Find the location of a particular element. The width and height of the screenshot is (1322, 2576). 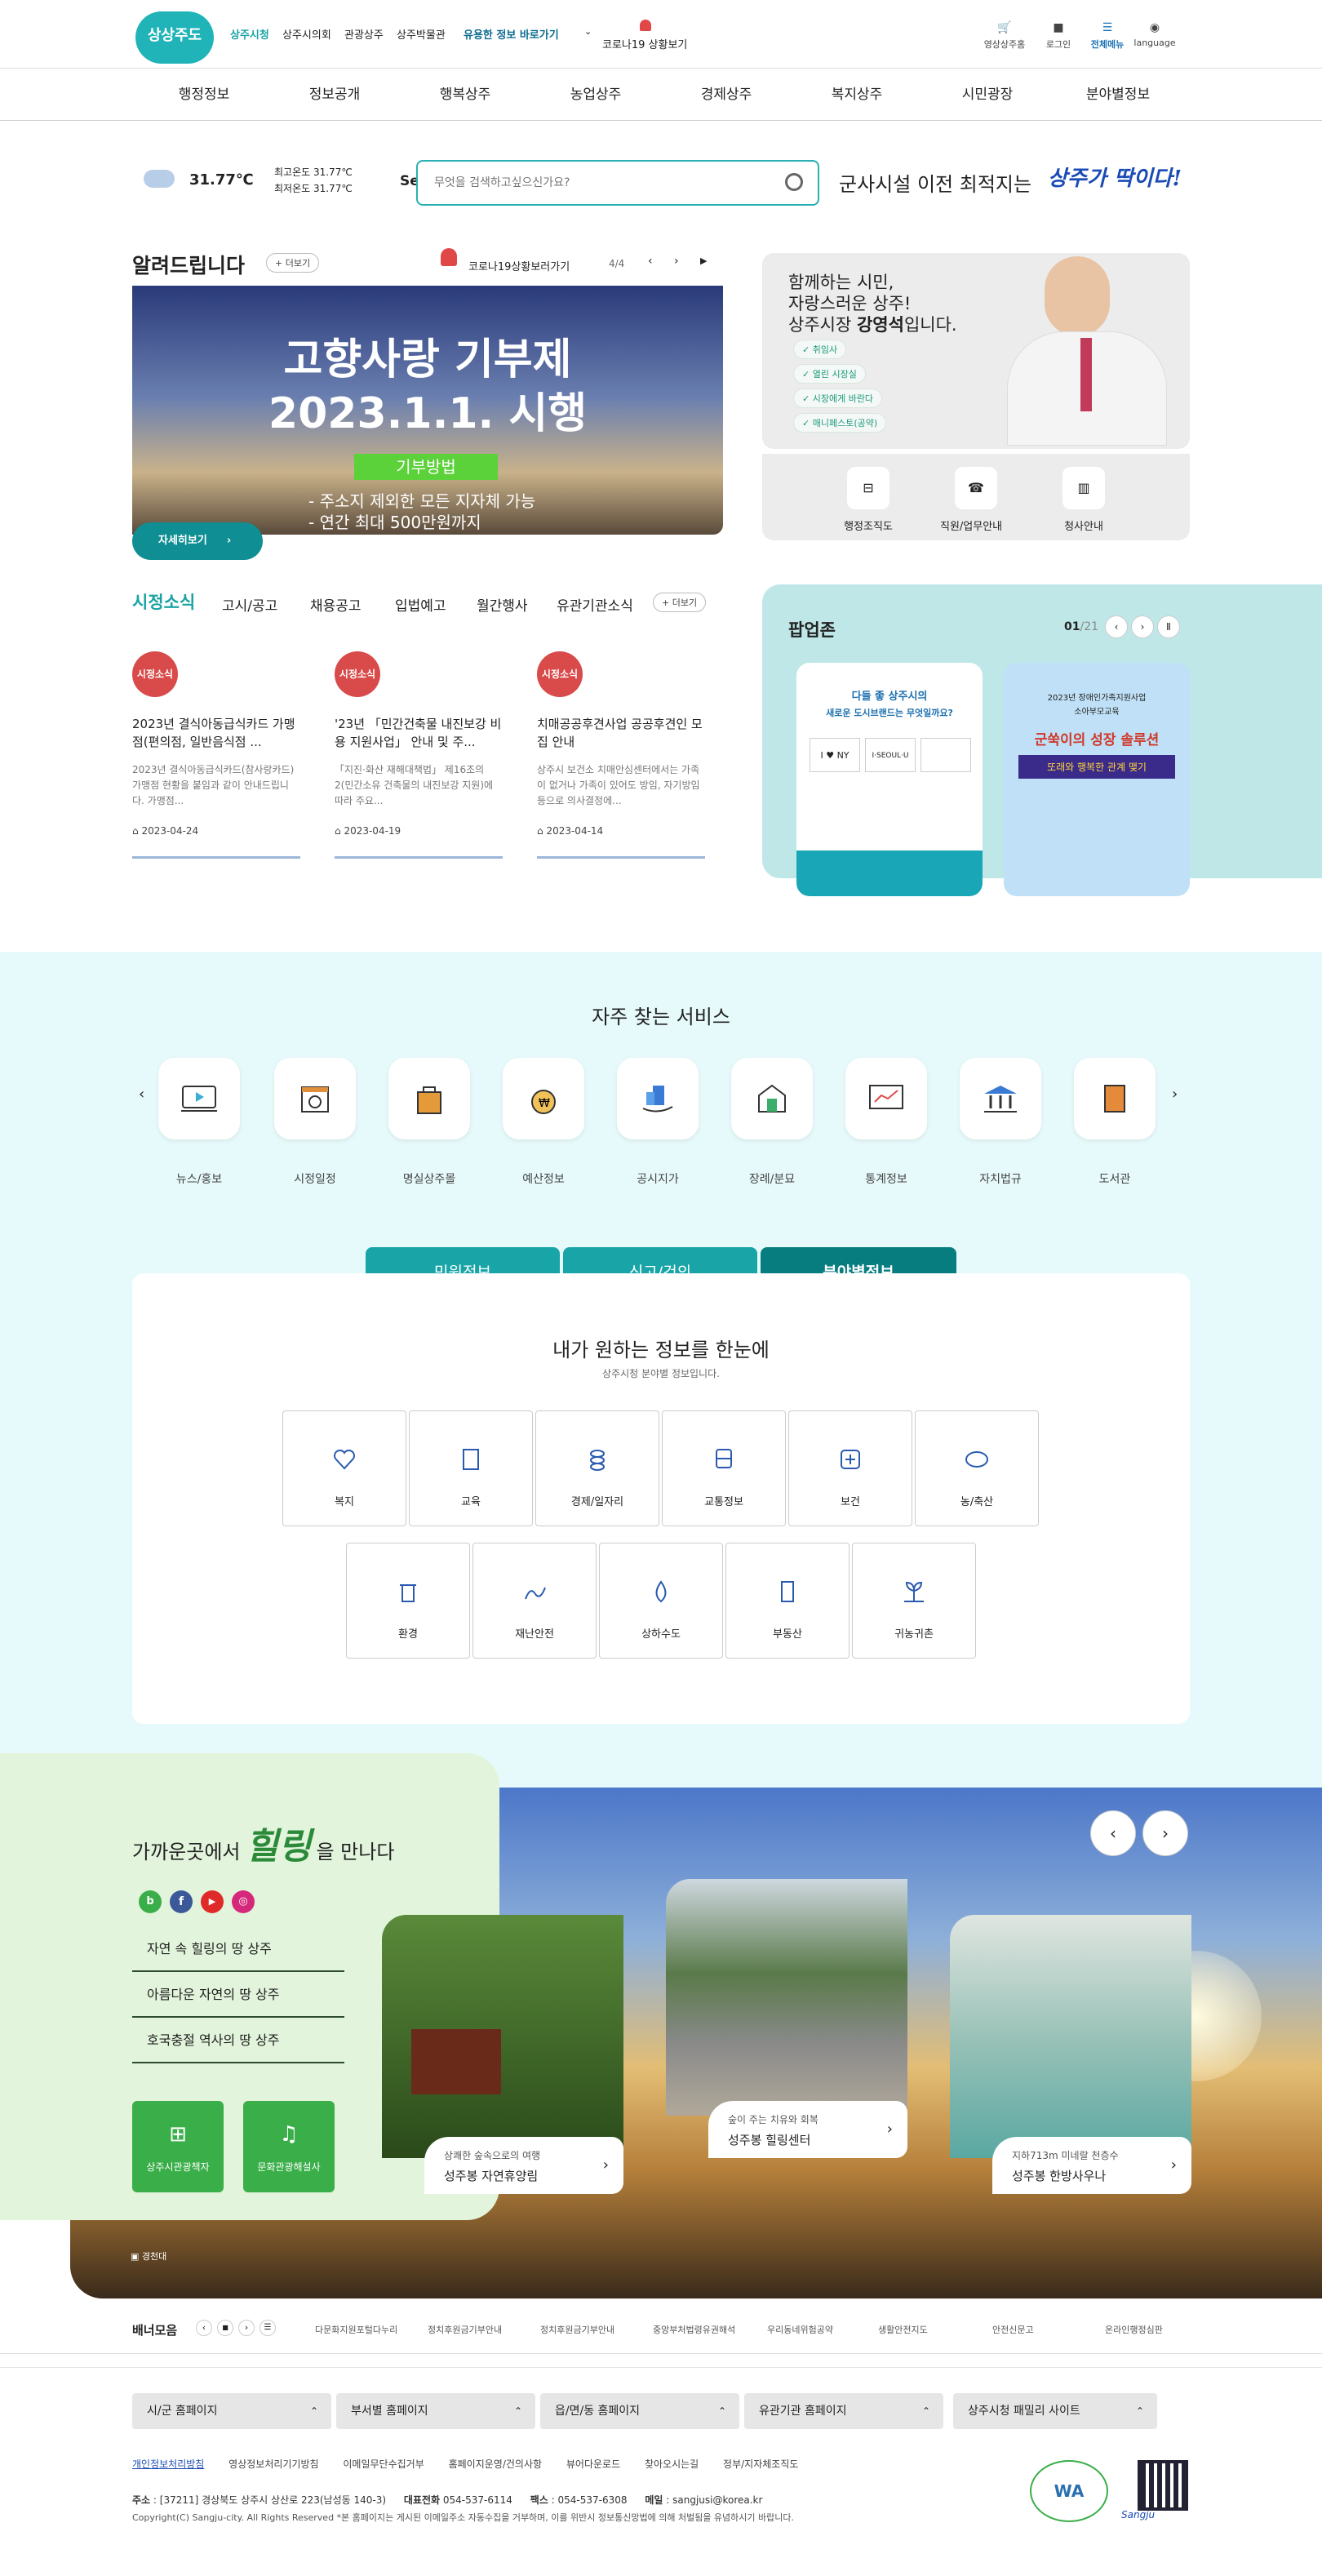

banner-item: 다문화지원포털다누리 is located at coordinates (356, 2329).